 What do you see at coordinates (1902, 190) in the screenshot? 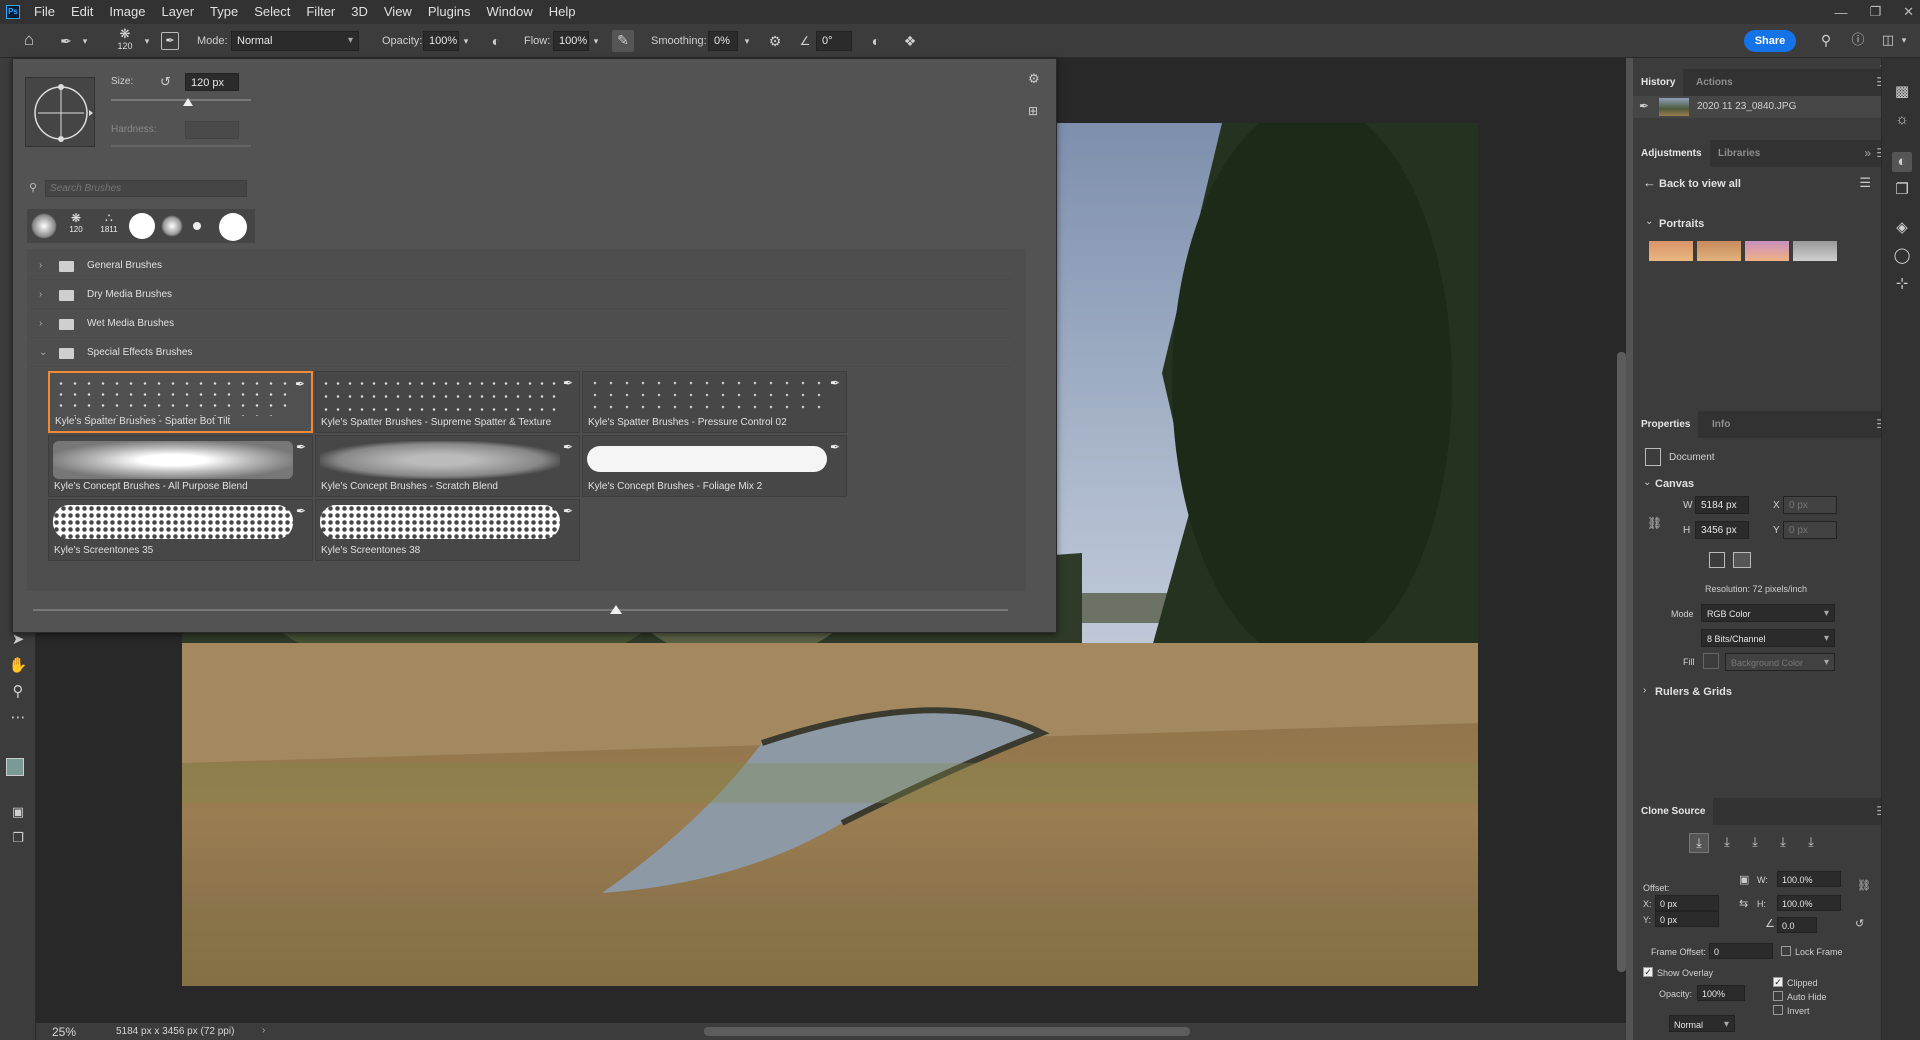
I see `clone-source-panel-icon: ❐` at bounding box center [1902, 190].